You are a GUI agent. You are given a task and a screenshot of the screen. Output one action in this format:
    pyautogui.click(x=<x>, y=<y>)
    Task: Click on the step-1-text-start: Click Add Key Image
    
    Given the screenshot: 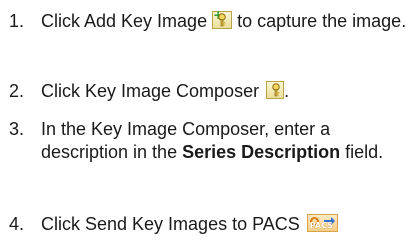 What is the action you would take?
    pyautogui.click(x=124, y=21)
    